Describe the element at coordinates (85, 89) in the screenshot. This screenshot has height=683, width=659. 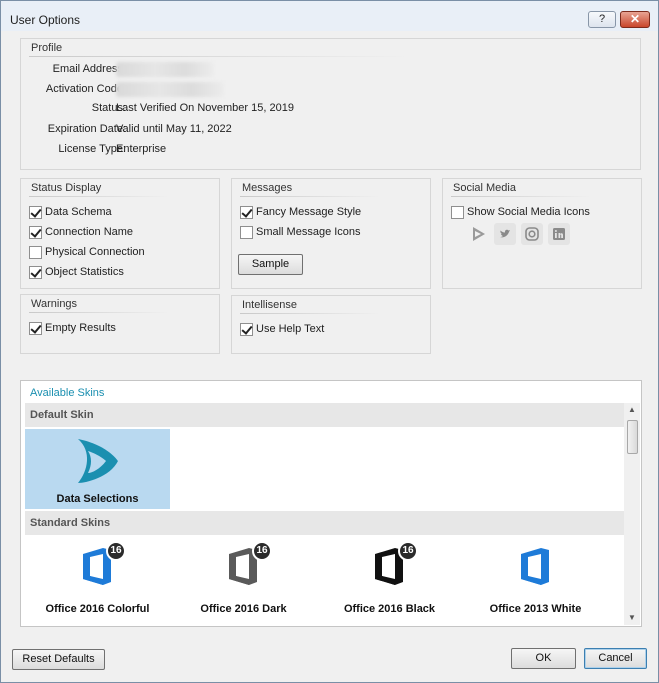
I see `activation-label: Activation Code:` at that location.